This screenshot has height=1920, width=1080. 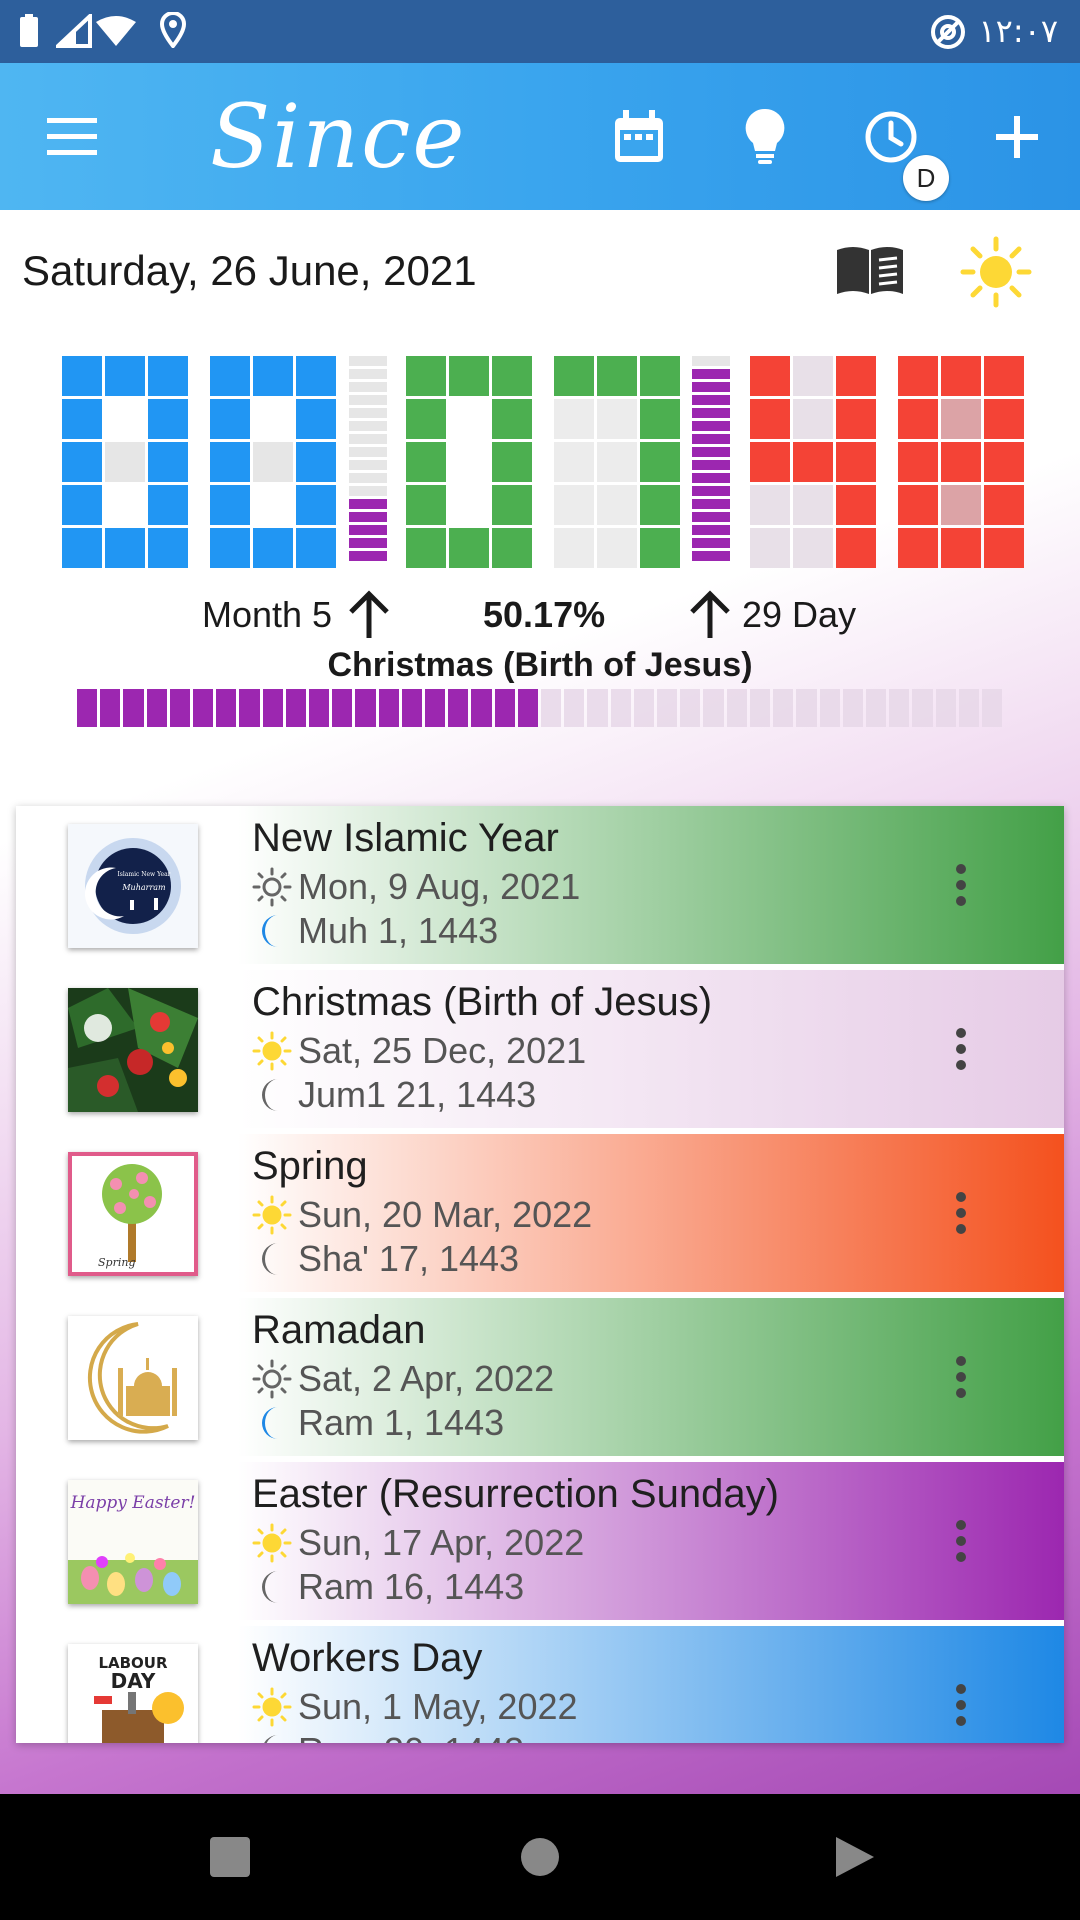 I want to click on profile-badge: D, so click(x=926, y=178).